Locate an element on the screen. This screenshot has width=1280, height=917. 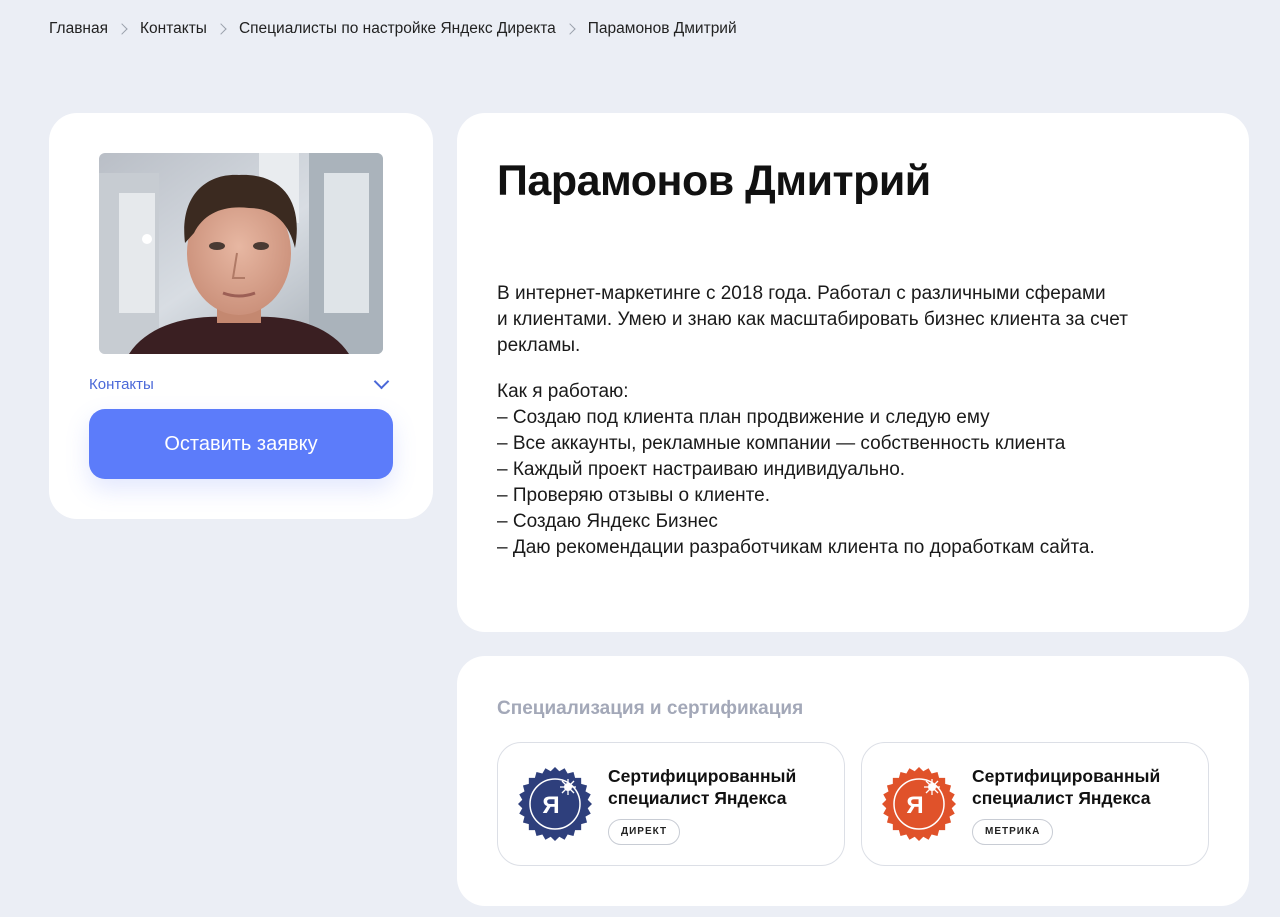
breadcrumb-home: Главная is located at coordinates (78, 29).